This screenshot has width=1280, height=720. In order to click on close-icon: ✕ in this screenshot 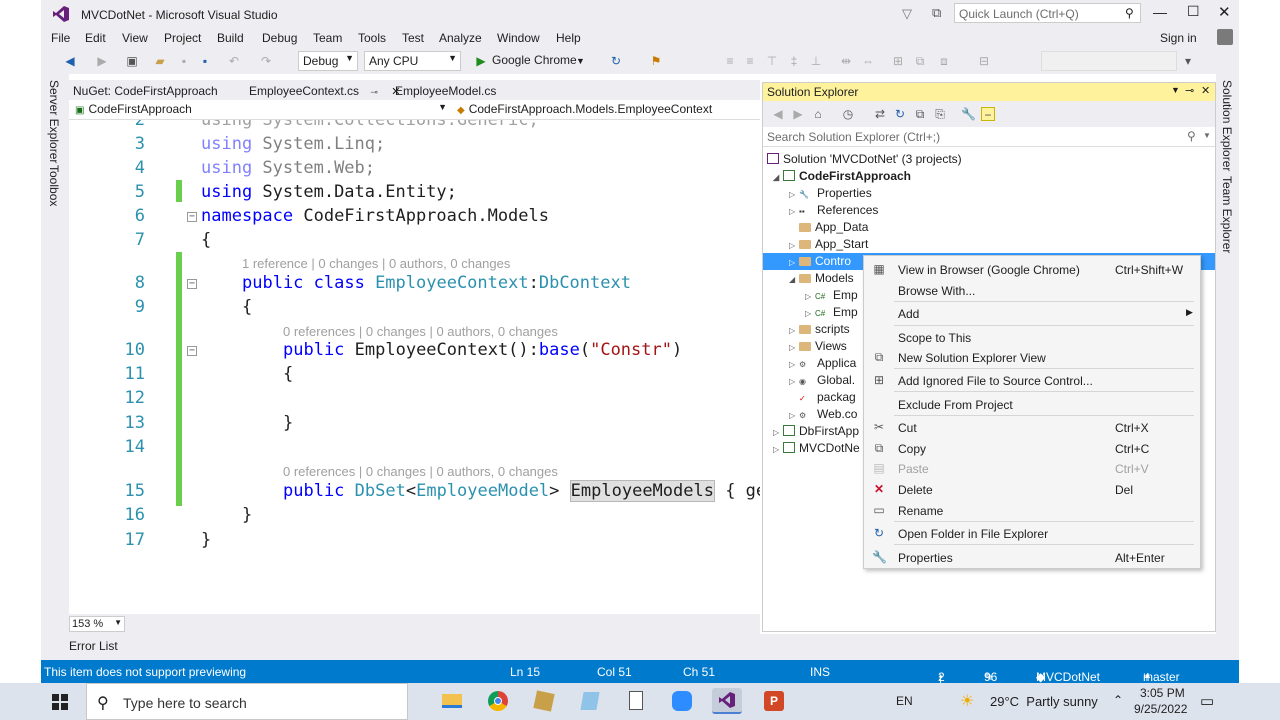, I will do `click(1205, 90)`.